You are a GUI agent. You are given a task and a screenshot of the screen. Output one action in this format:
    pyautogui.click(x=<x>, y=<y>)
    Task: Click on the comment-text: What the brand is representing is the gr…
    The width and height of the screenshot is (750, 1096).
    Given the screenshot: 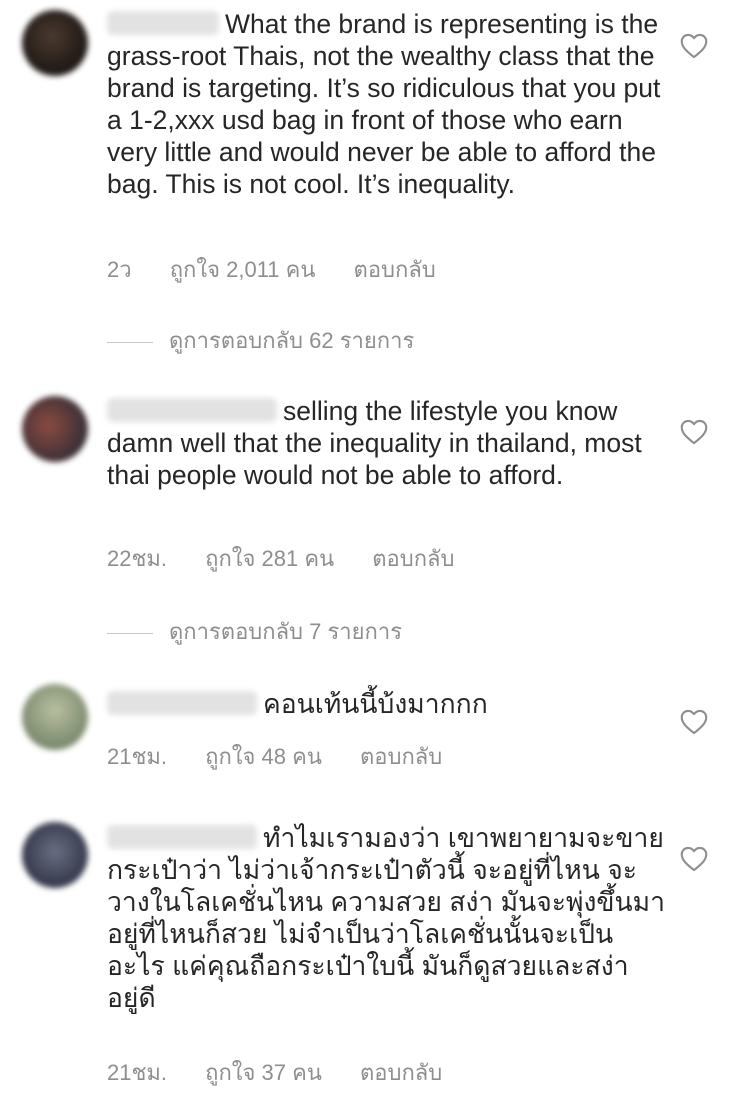 What is the action you would take?
    pyautogui.click(x=384, y=104)
    